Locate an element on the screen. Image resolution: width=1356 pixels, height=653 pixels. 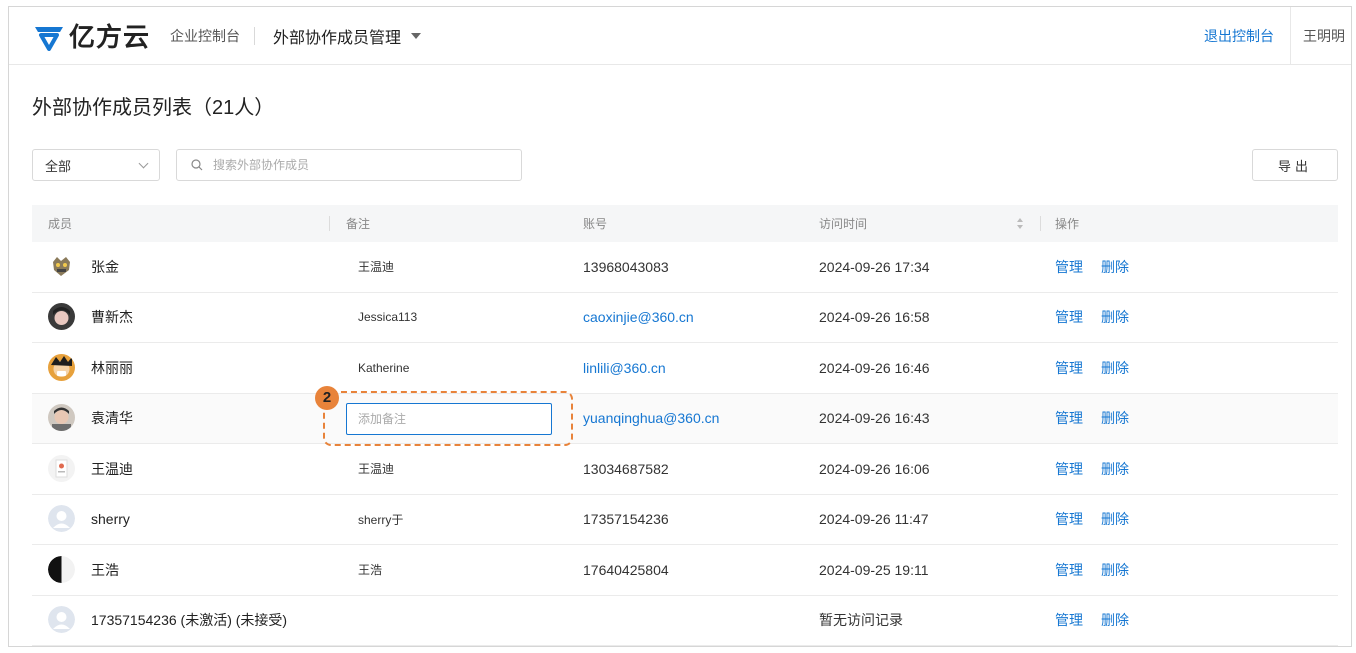
member-name: 林丽丽 is located at coordinates (112, 367).